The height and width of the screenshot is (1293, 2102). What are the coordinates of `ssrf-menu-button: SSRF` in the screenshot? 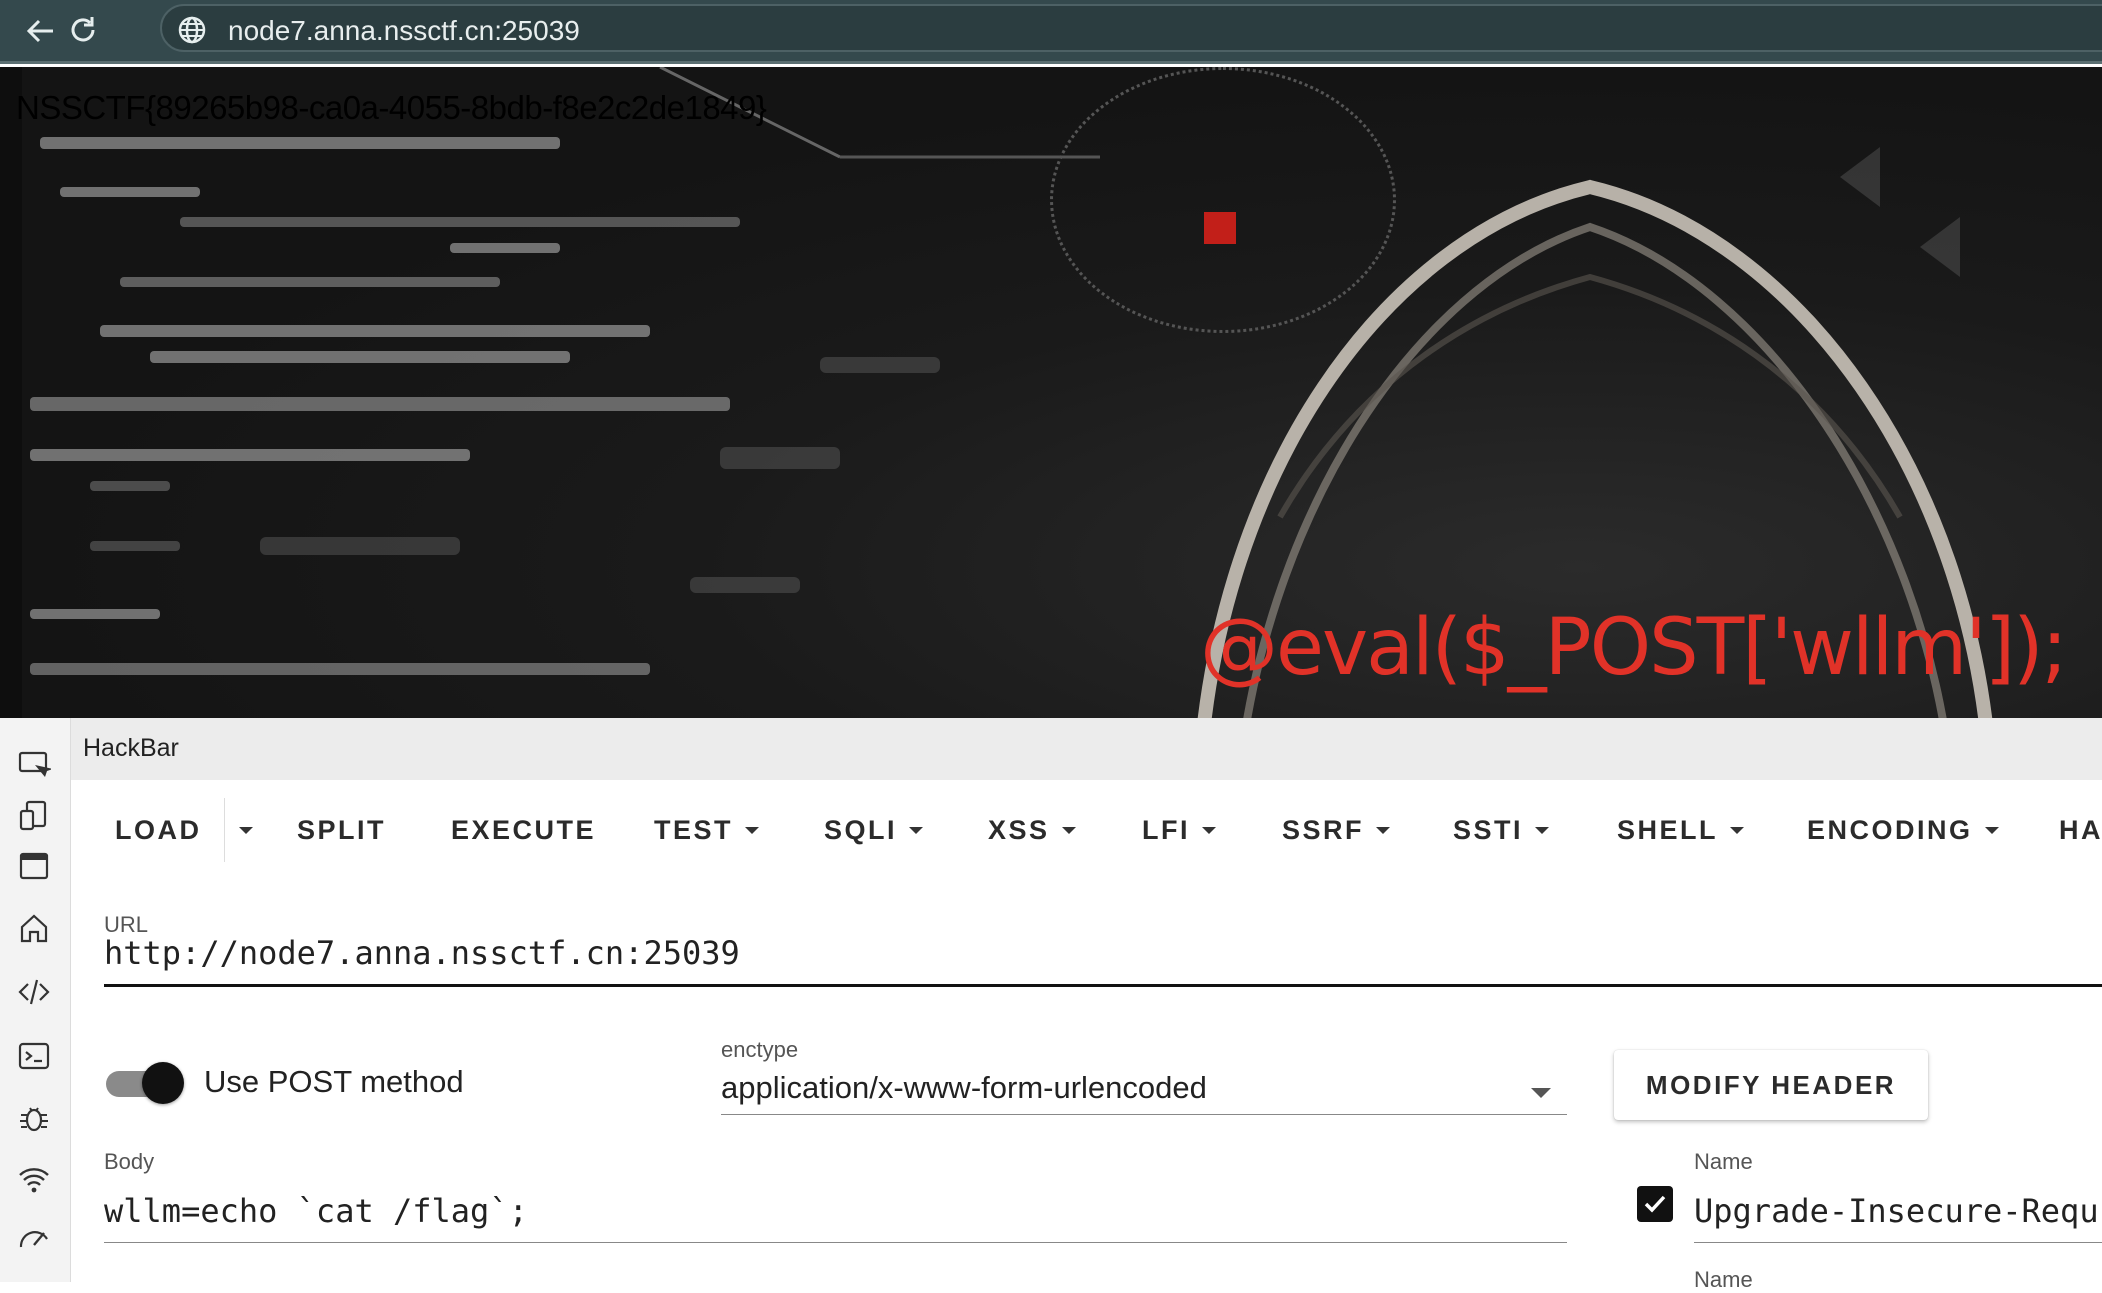 It's located at (1336, 830).